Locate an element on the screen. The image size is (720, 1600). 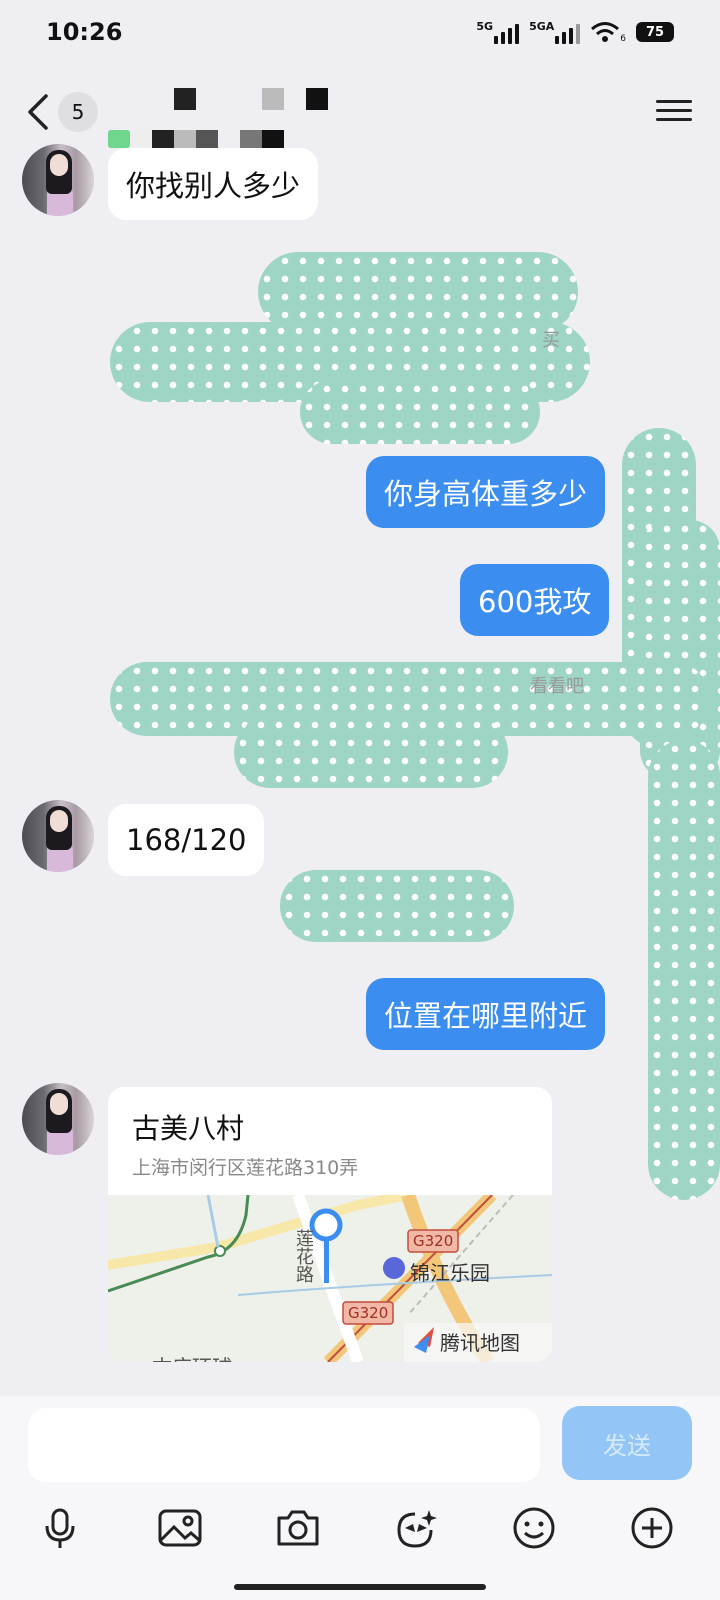
menu-button is located at coordinates (674, 112).